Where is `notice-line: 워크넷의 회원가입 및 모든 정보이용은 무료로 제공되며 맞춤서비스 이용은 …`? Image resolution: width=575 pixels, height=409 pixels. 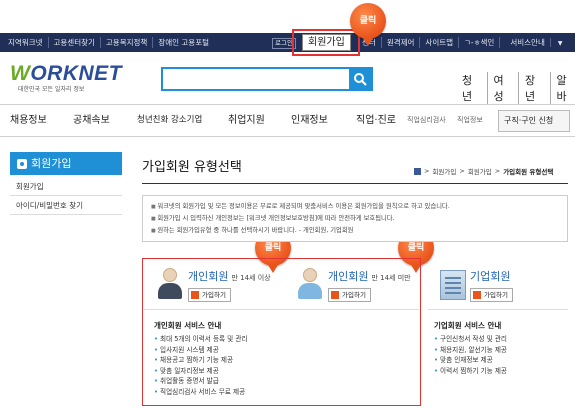 notice-line: 워크넷의 회원가입 및 모든 정보이용은 무료로 제공되며 맞춤서비스 이용은 … is located at coordinates (355, 207).